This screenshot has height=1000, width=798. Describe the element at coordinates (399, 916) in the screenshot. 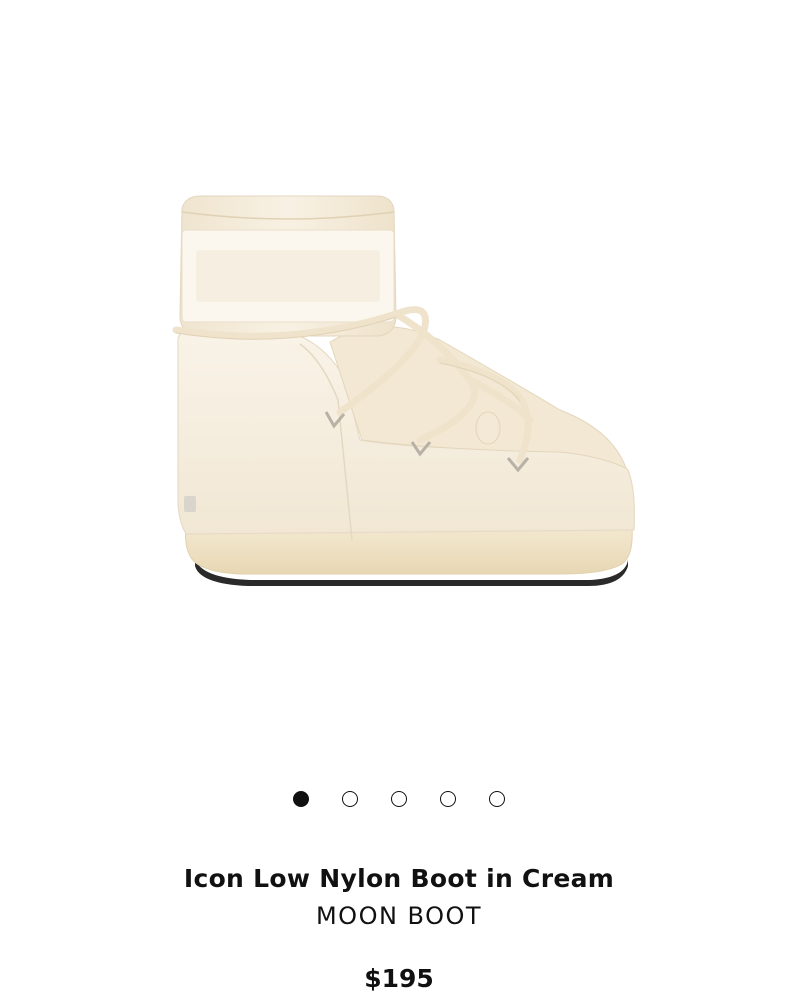

I see `product-brand: MOON BOOT` at that location.